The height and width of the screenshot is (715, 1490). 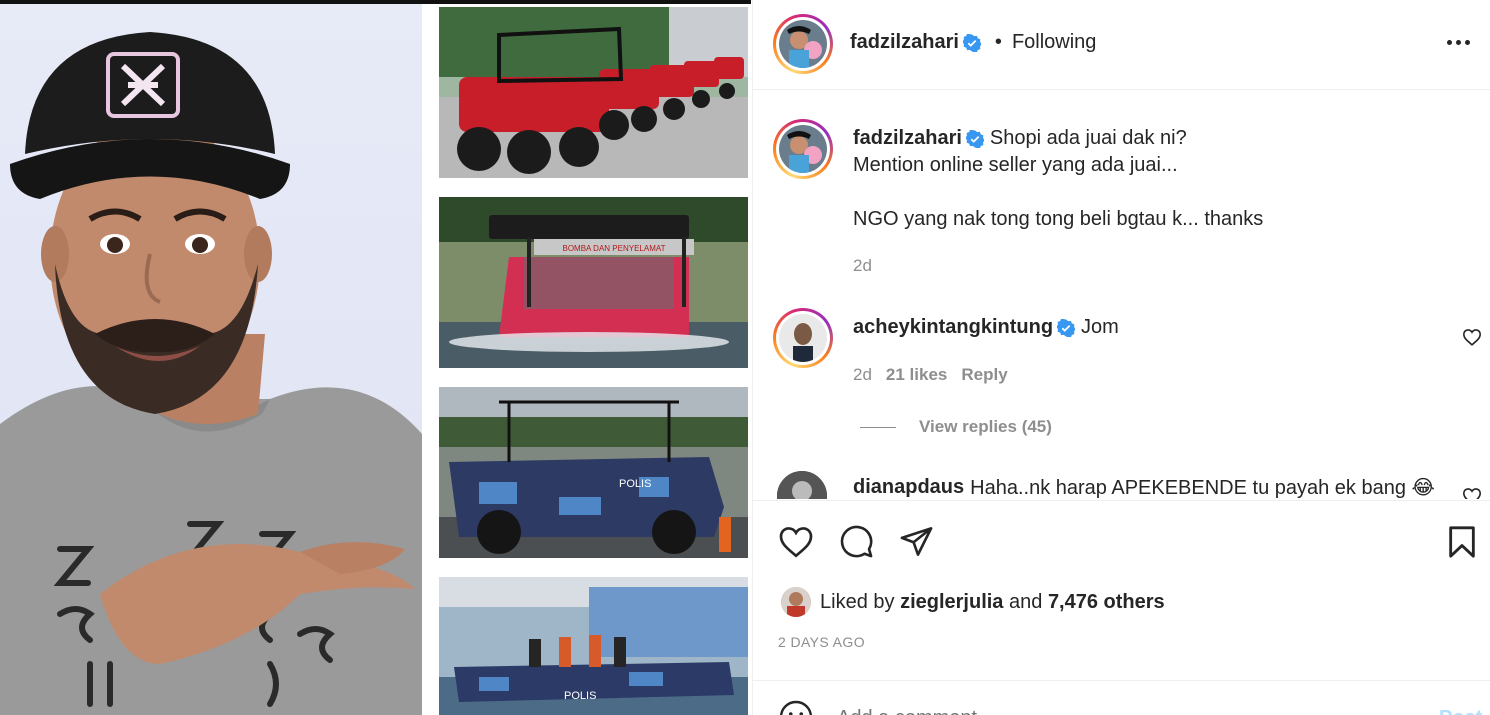 I want to click on liker-username: zieglerjulia, so click(x=951, y=602).